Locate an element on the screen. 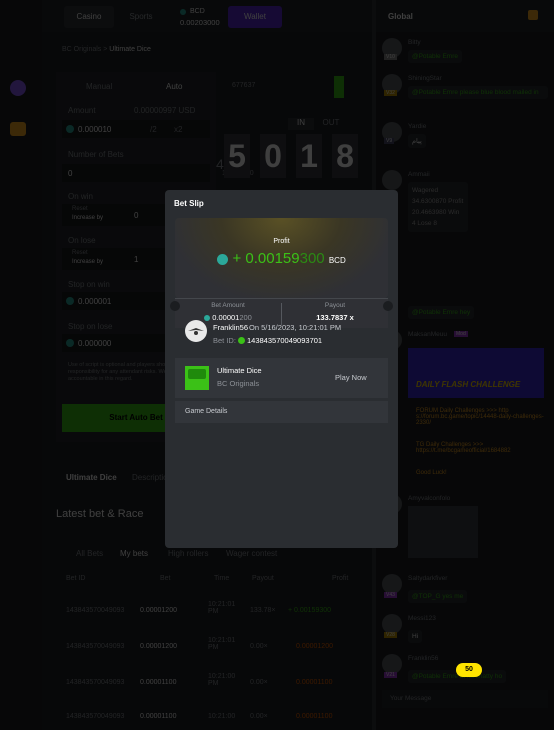 The height and width of the screenshot is (730, 554). game-thumbnail is located at coordinates (197, 378).